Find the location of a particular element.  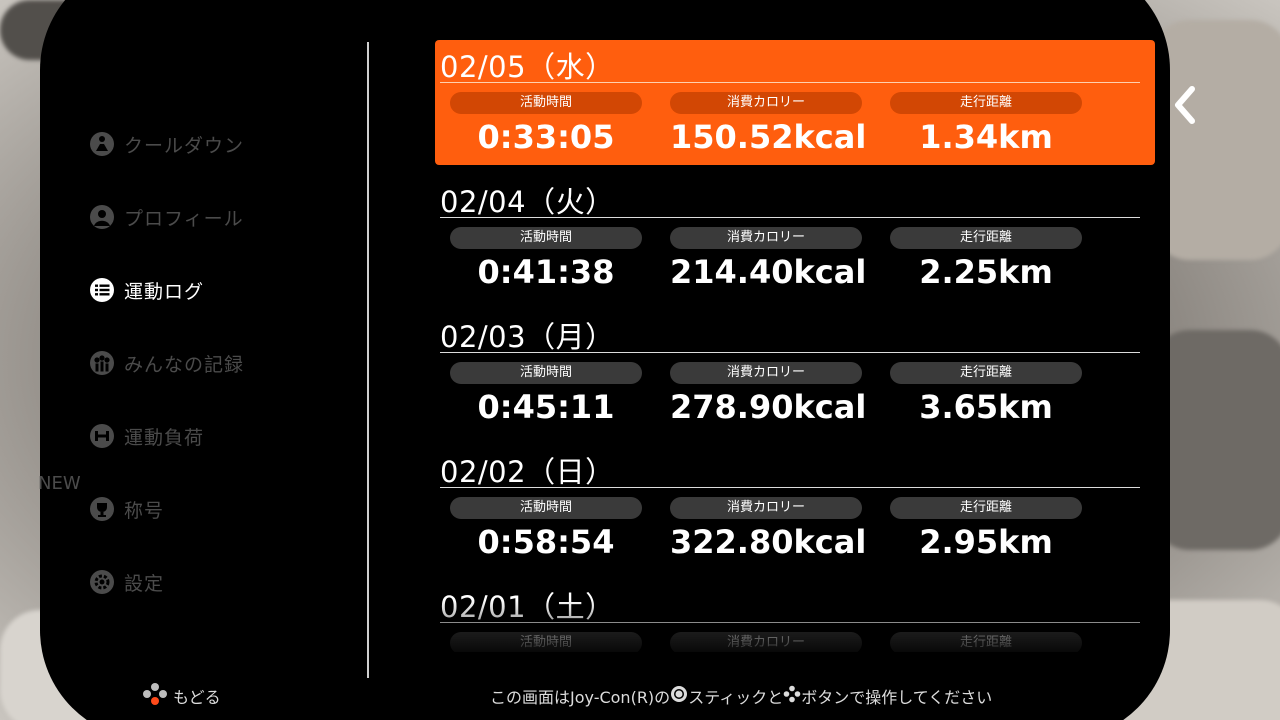

controls-hint: この画面はJoy-Con(R)の スティックと ボタンで操作してください is located at coordinates (741, 696).